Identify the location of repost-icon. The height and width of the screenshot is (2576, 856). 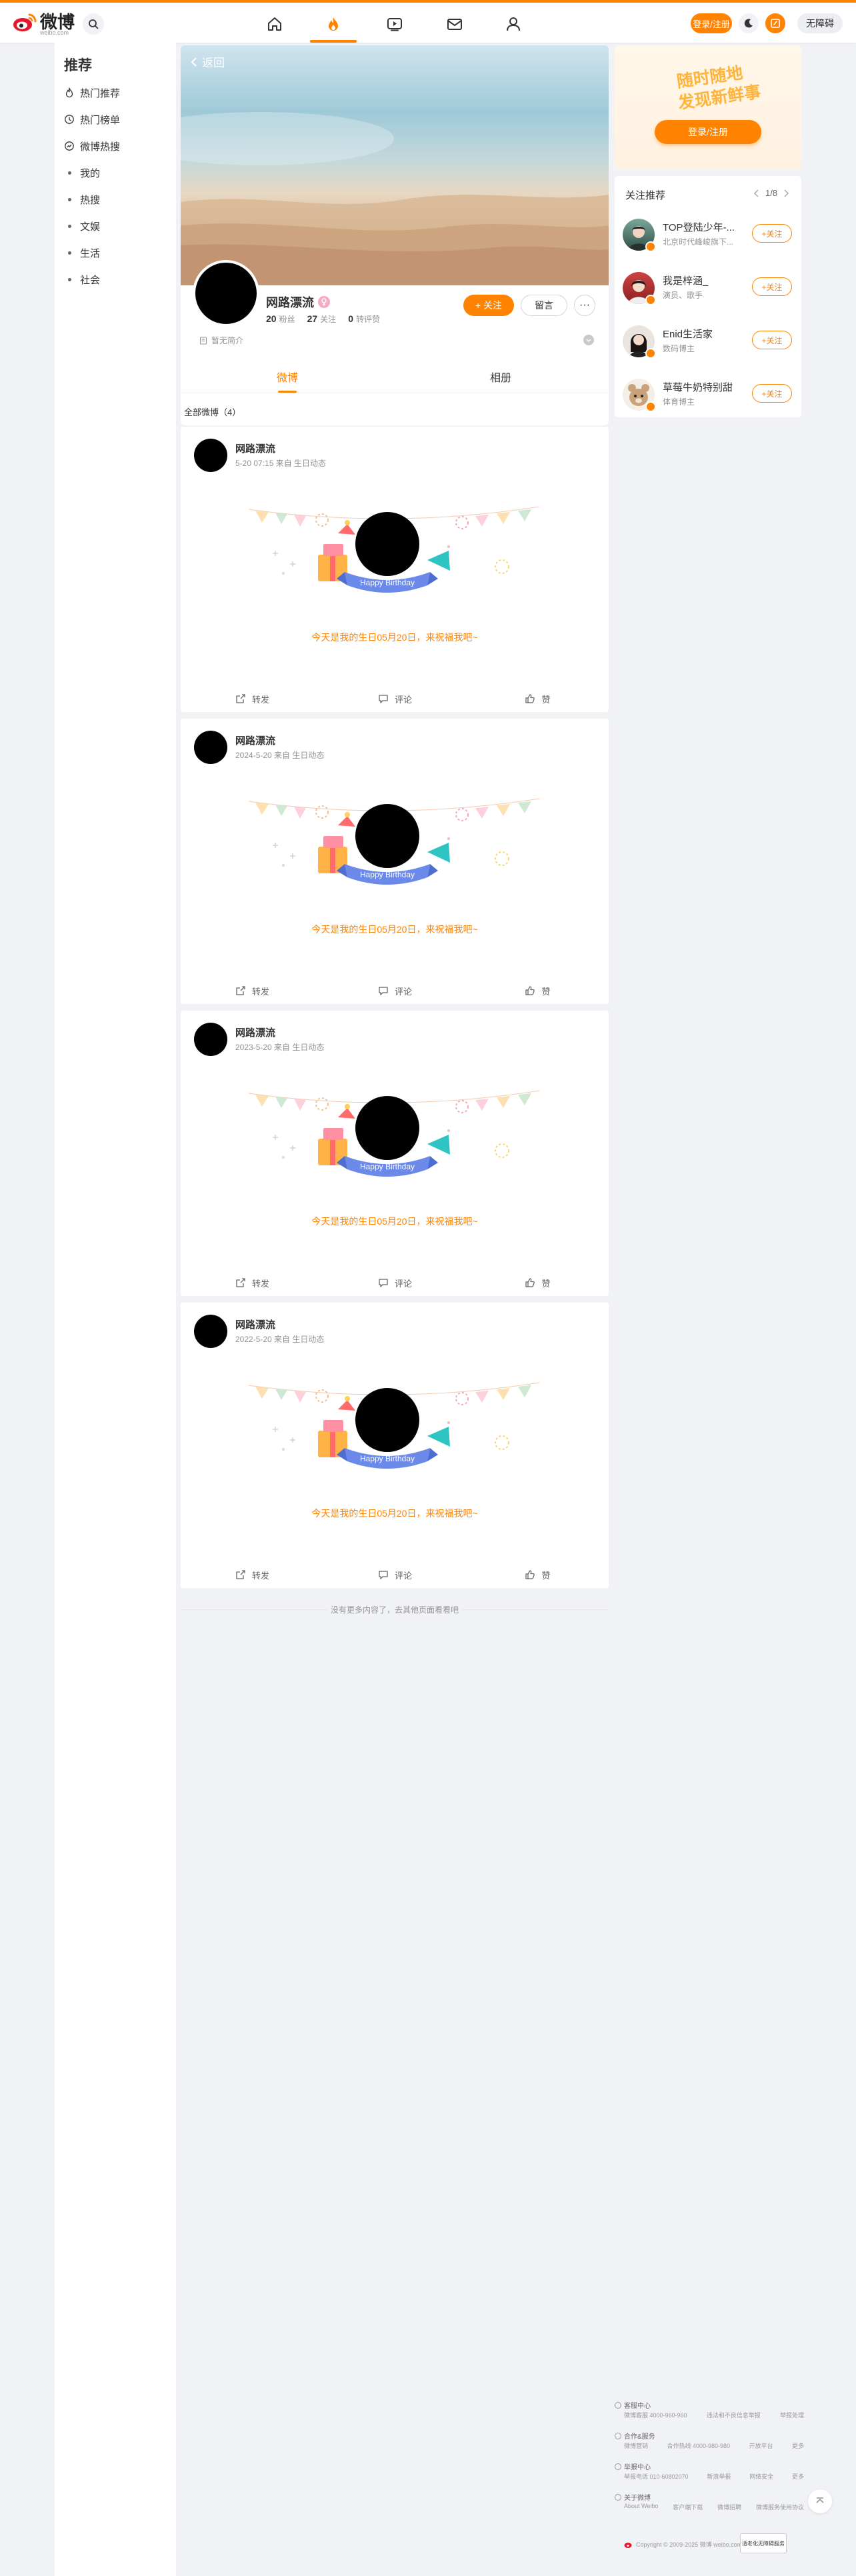
(241, 991).